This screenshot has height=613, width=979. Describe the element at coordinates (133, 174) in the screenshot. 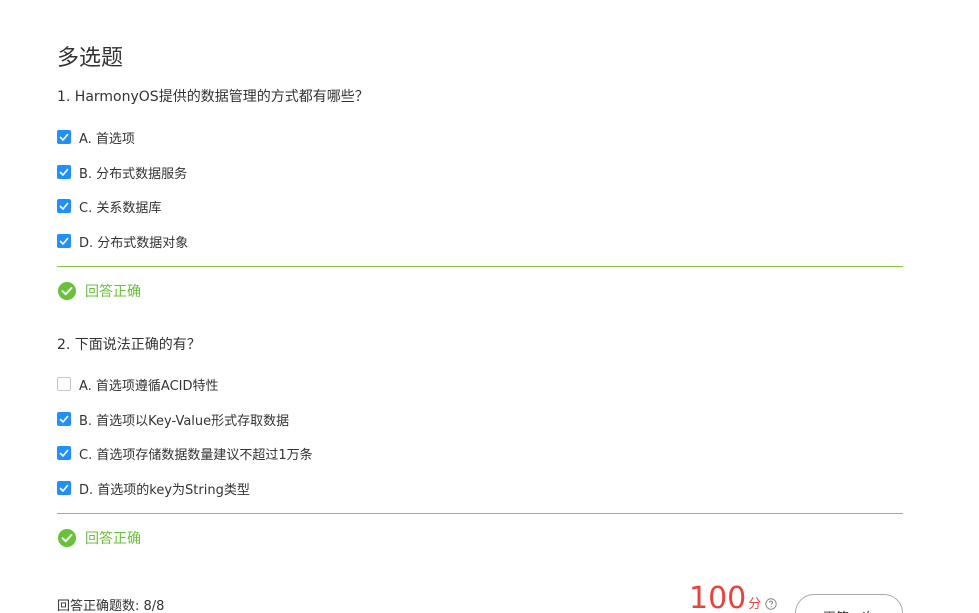

I see `option-label: B. 分布式数据服务` at that location.